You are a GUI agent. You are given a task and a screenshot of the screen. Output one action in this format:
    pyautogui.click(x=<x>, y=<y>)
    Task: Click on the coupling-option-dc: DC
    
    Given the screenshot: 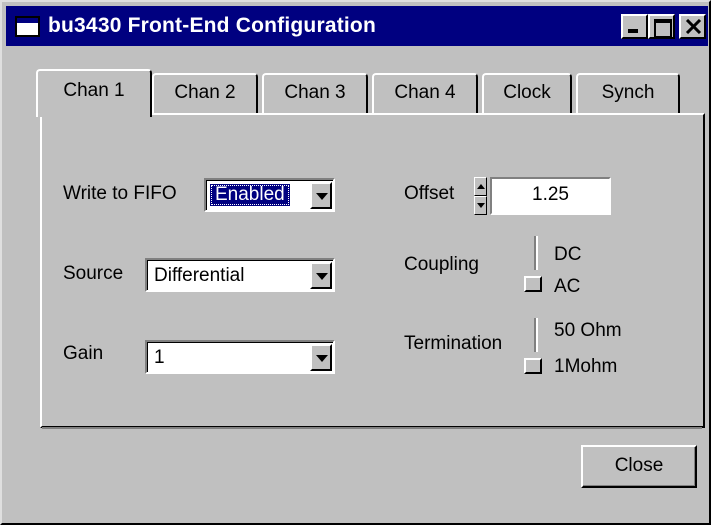 What is the action you would take?
    pyautogui.click(x=567, y=255)
    